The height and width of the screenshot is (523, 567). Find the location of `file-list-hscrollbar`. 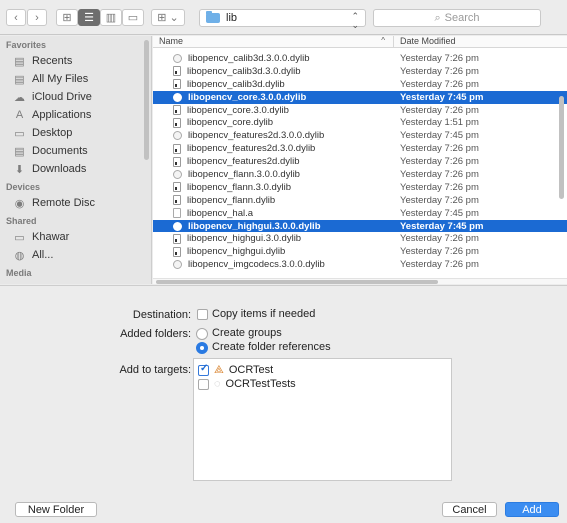

file-list-hscrollbar is located at coordinates (360, 281).